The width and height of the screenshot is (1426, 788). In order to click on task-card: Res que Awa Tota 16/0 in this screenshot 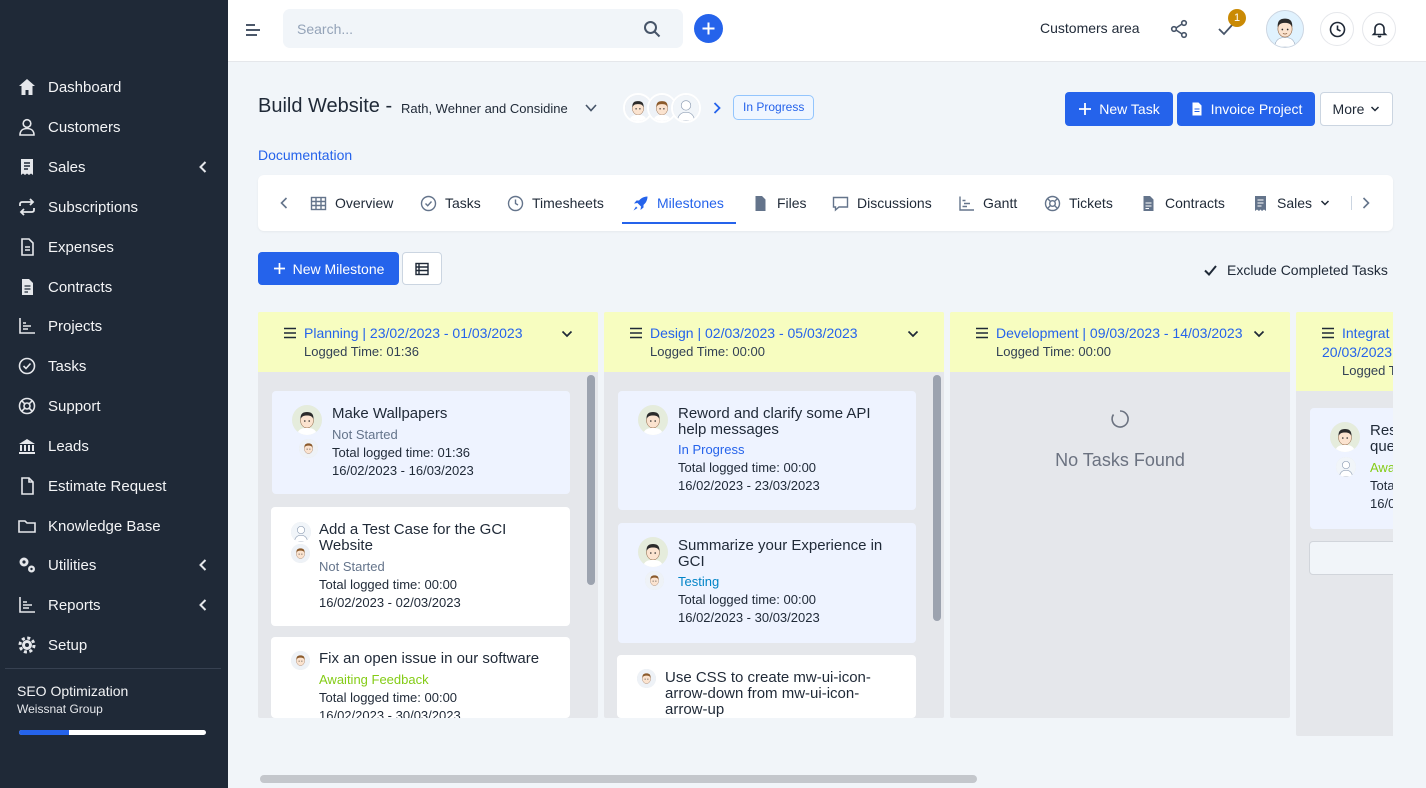, I will do `click(1351, 468)`.